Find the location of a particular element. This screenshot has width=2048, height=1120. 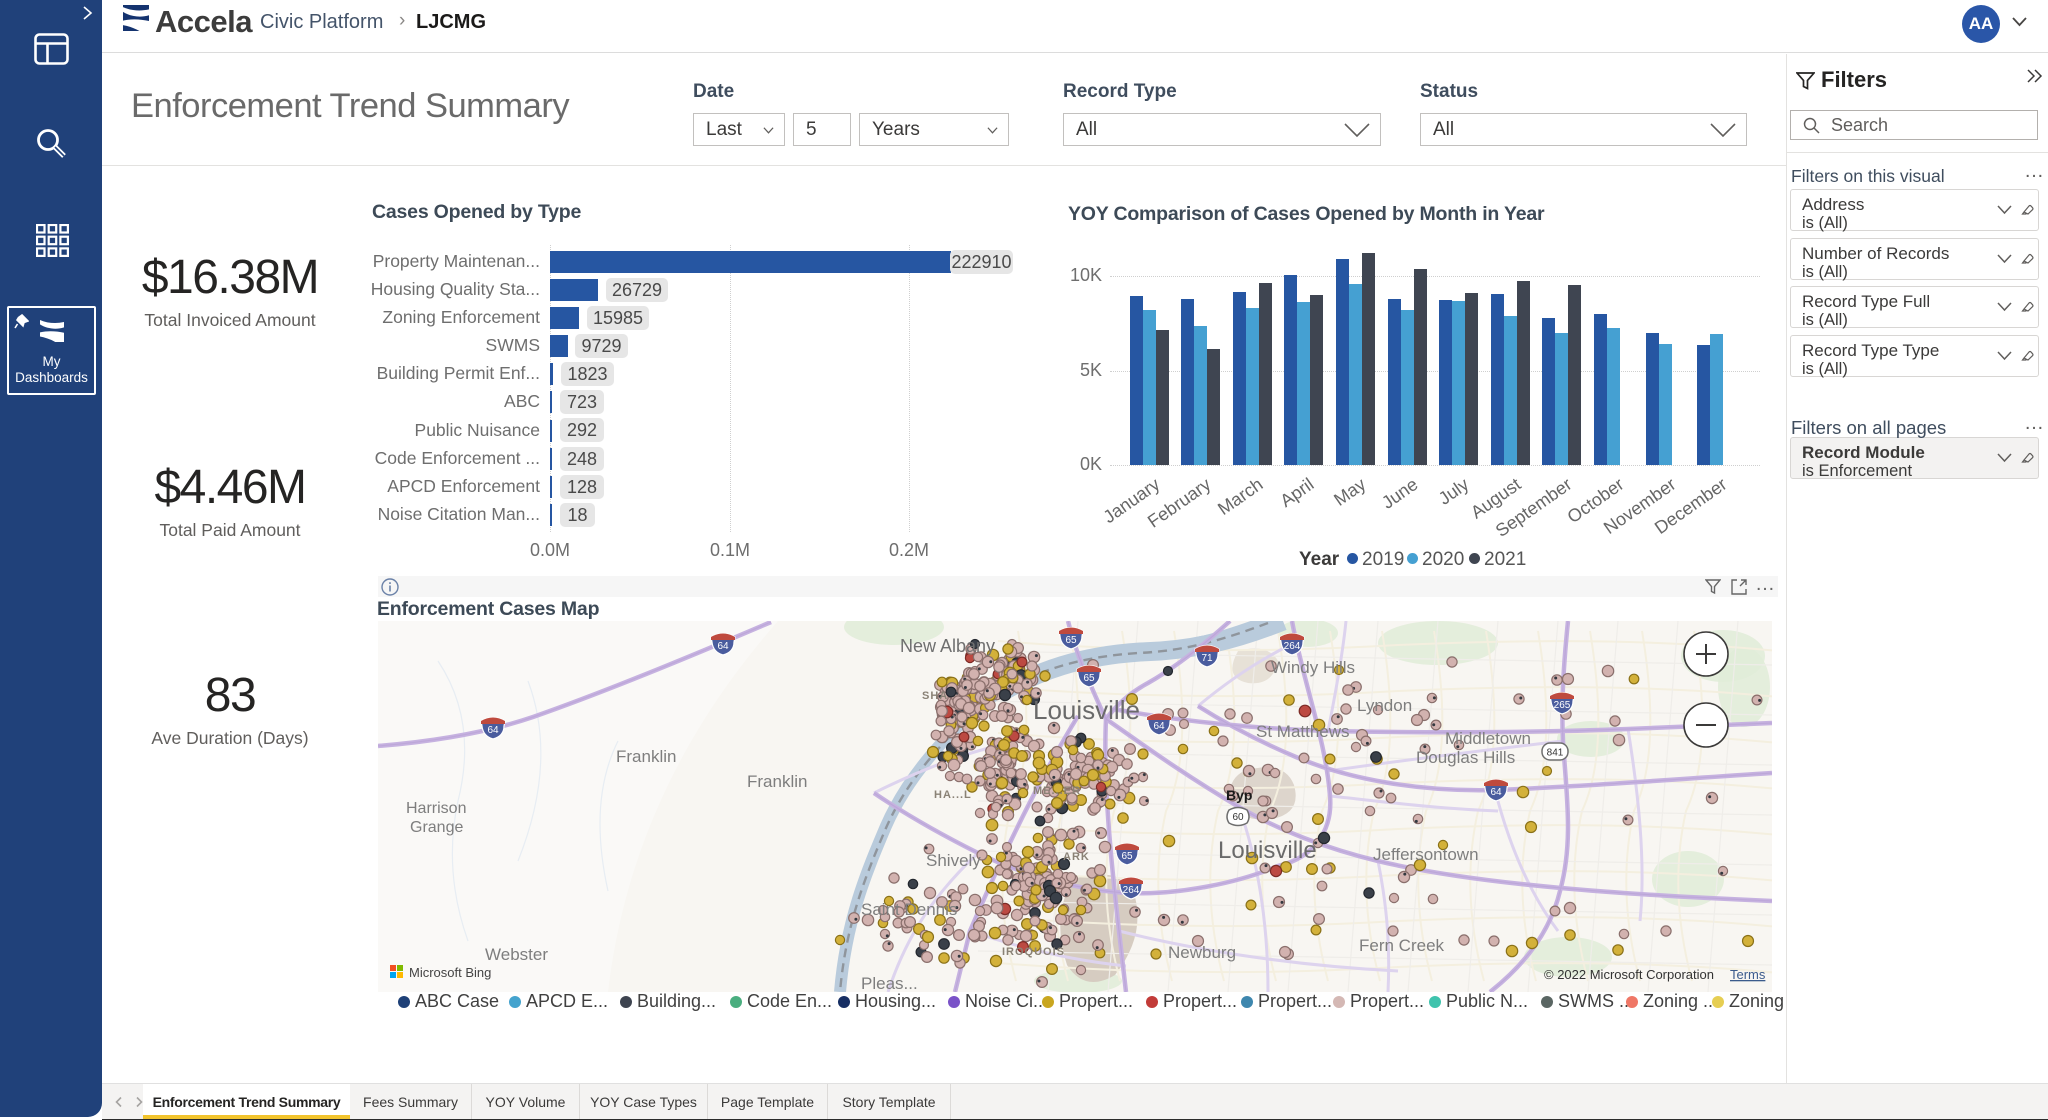

svg-text: © 2022 Microsoft Corporation is located at coordinates (1629, 974).